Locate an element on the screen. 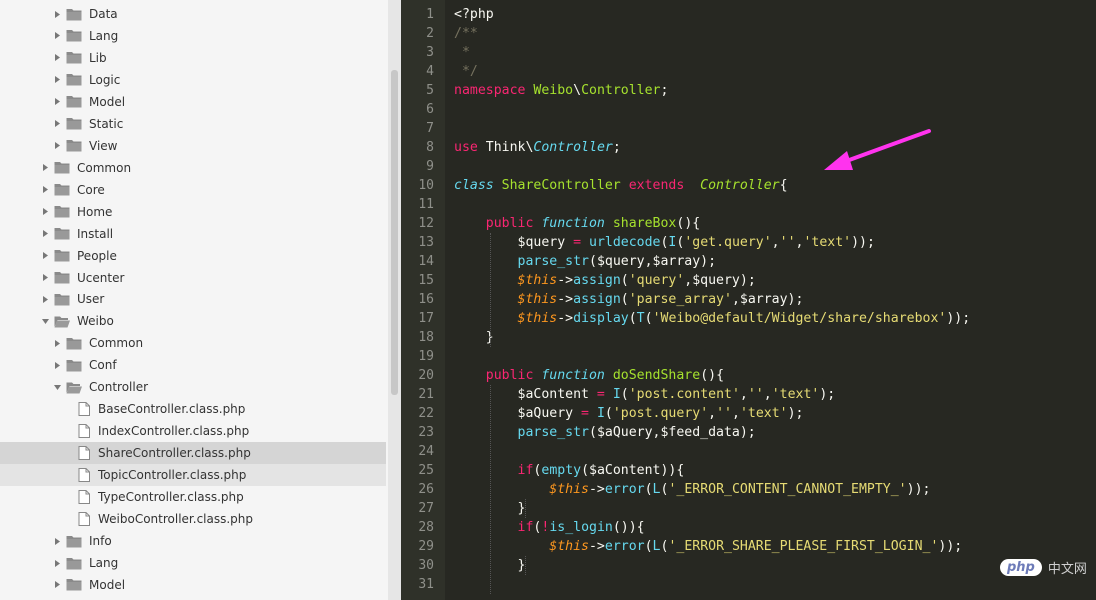  tree-item-label: ShareController.class.php is located at coordinates (174, 453).